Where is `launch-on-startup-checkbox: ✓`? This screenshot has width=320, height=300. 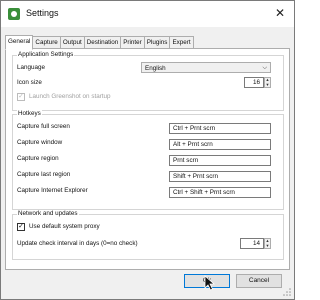
launch-on-startup-checkbox: ✓ is located at coordinates (21, 97).